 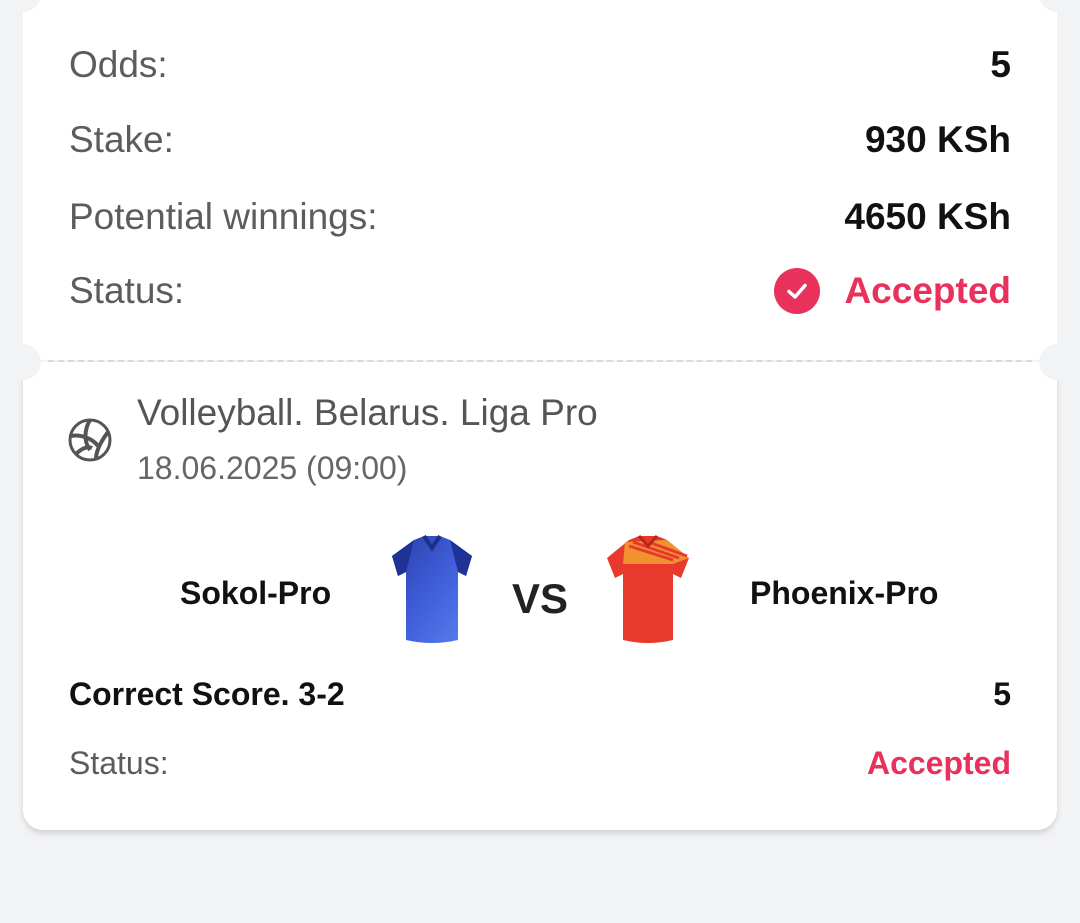 I want to click on winnings-value: 4650 KSh, so click(x=927, y=216).